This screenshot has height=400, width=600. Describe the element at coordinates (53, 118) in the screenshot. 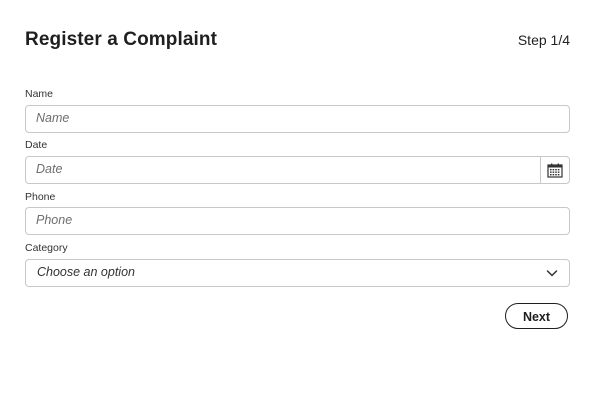

I see `name-placeholder: Name` at that location.